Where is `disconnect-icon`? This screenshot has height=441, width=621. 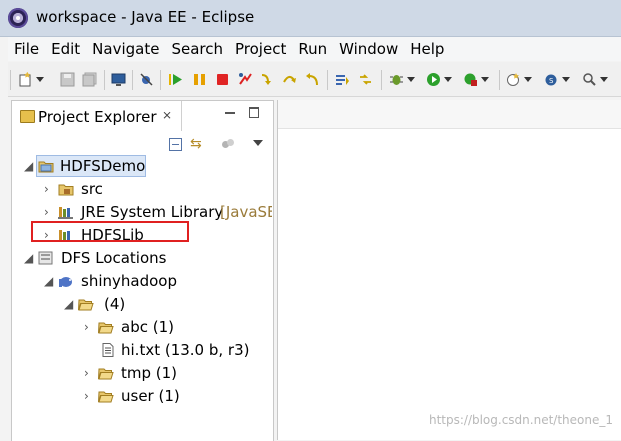 disconnect-icon is located at coordinates (245, 79).